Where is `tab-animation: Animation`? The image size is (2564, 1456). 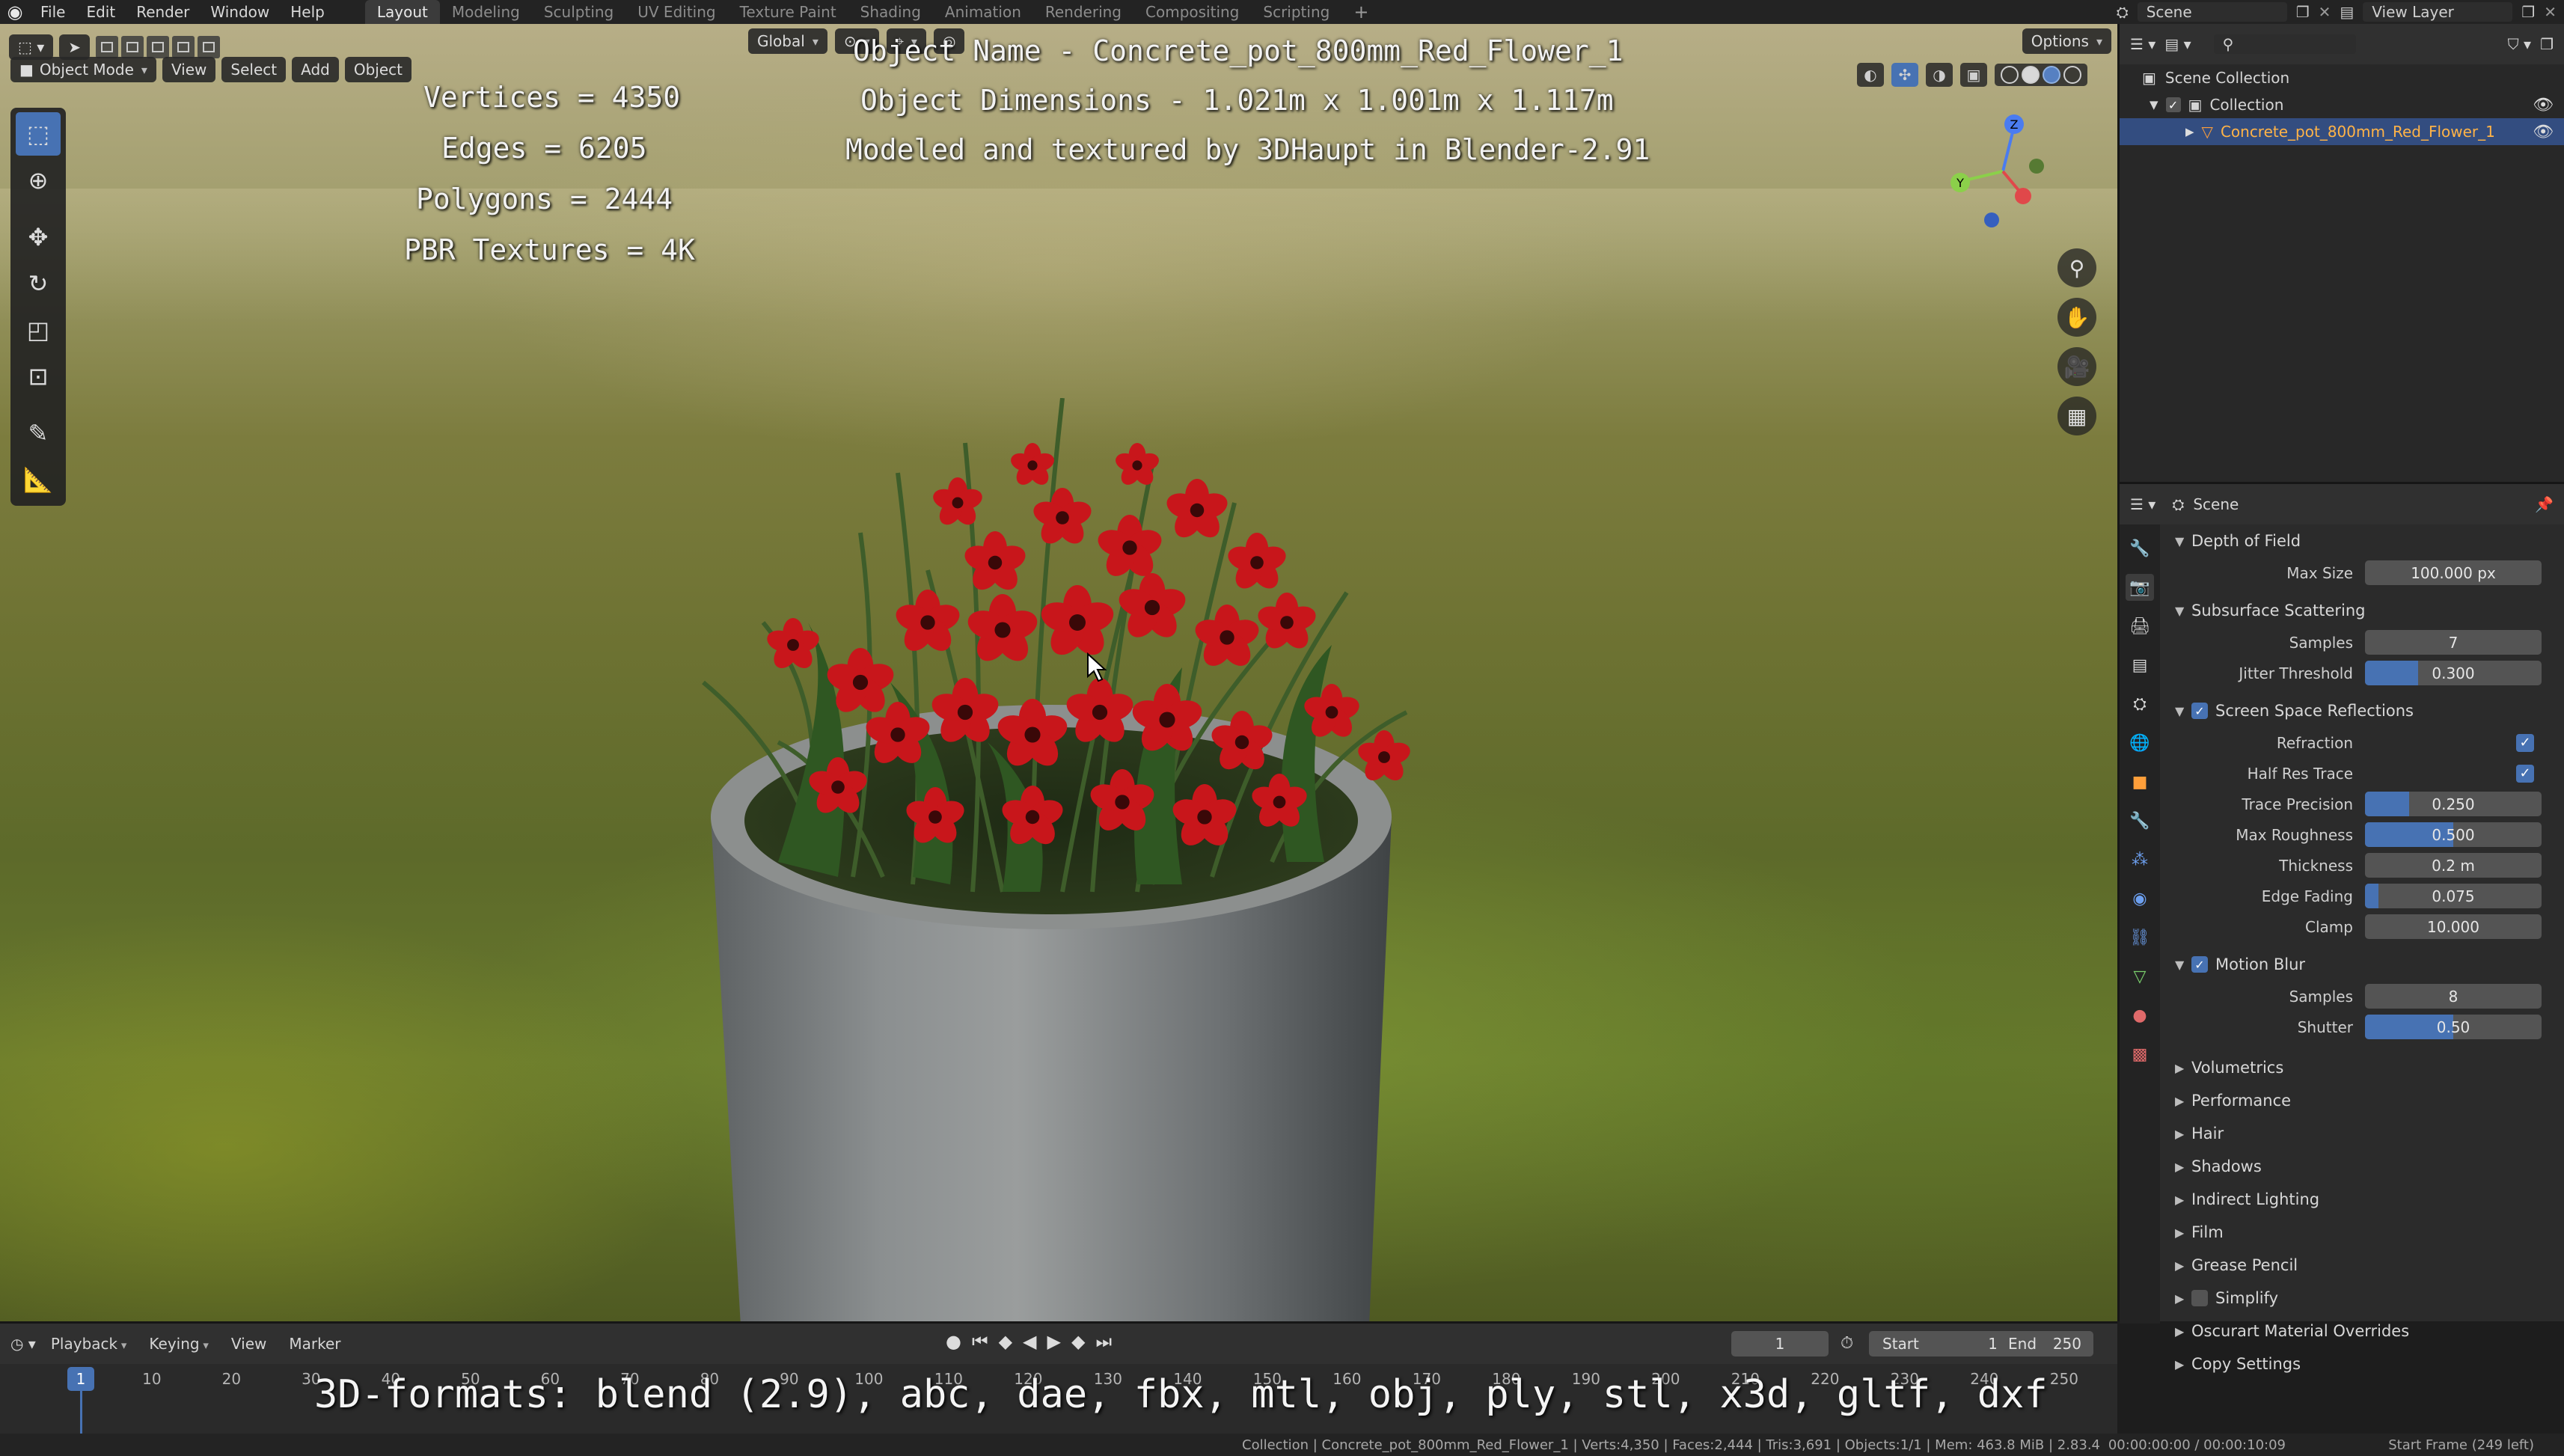
tab-animation: Animation is located at coordinates (983, 12).